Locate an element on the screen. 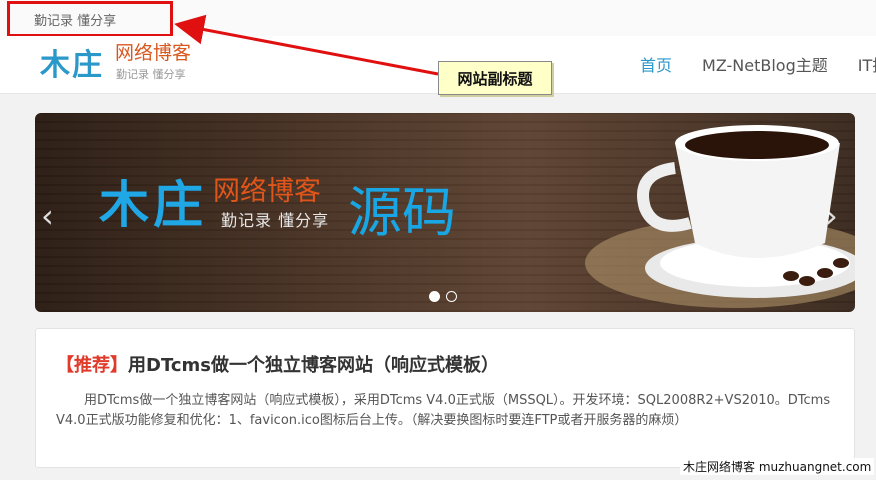  nav-item-it: IT技 is located at coordinates (867, 64).